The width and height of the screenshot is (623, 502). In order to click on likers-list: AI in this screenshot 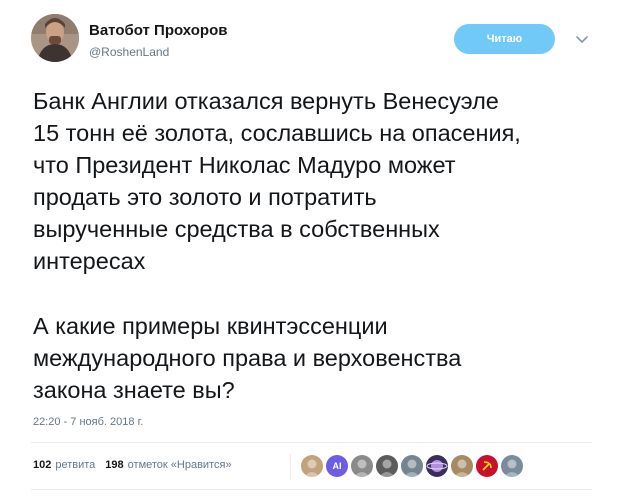, I will do `click(413, 466)`.